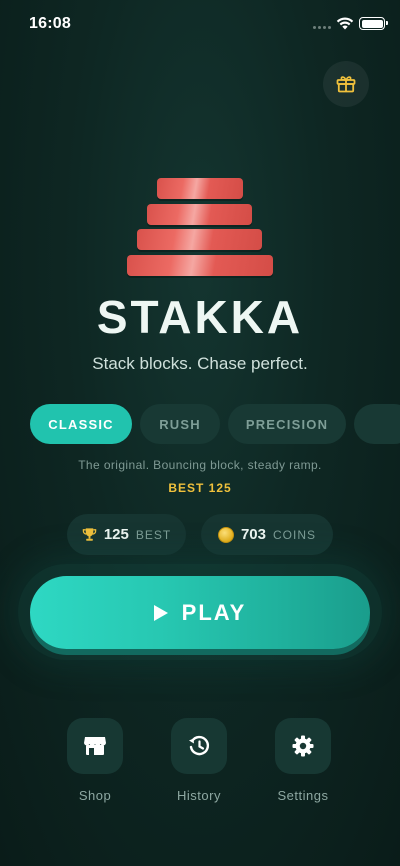 The width and height of the screenshot is (400, 866). Describe the element at coordinates (322, 27) in the screenshot. I see `cellular-signal-icon` at that location.